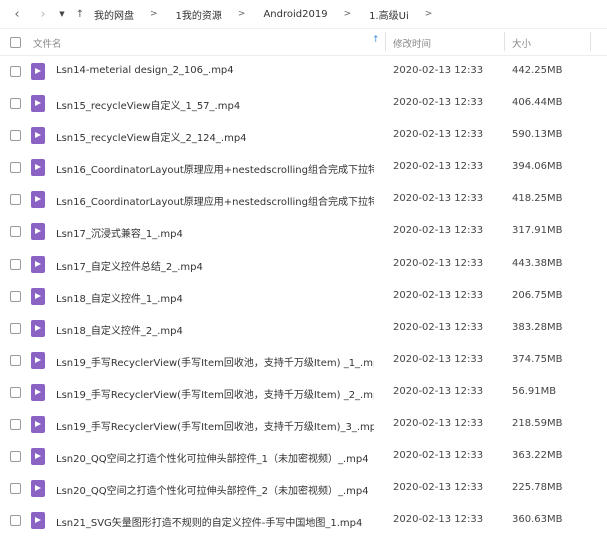 This screenshot has height=537, width=607. What do you see at coordinates (537, 359) in the screenshot?
I see `file-size: 374.75MB` at bounding box center [537, 359].